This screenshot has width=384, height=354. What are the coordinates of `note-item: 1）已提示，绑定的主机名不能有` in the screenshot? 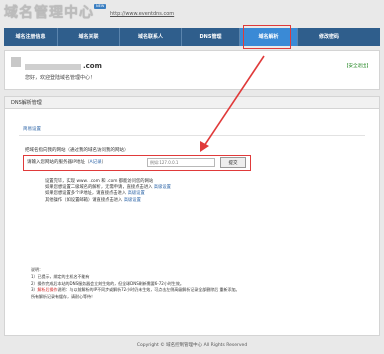 It's located at (60, 276).